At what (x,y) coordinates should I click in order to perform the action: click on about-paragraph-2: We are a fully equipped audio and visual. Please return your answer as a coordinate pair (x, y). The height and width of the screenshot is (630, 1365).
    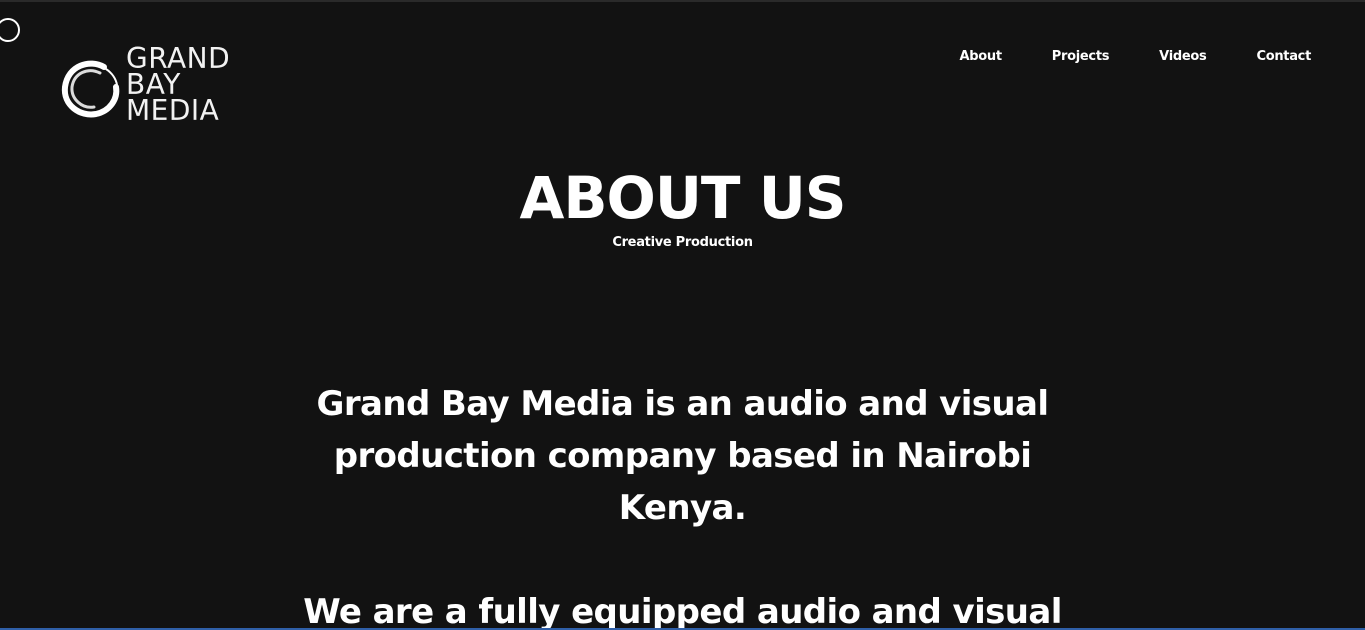
    Looking at the image, I should click on (682, 611).